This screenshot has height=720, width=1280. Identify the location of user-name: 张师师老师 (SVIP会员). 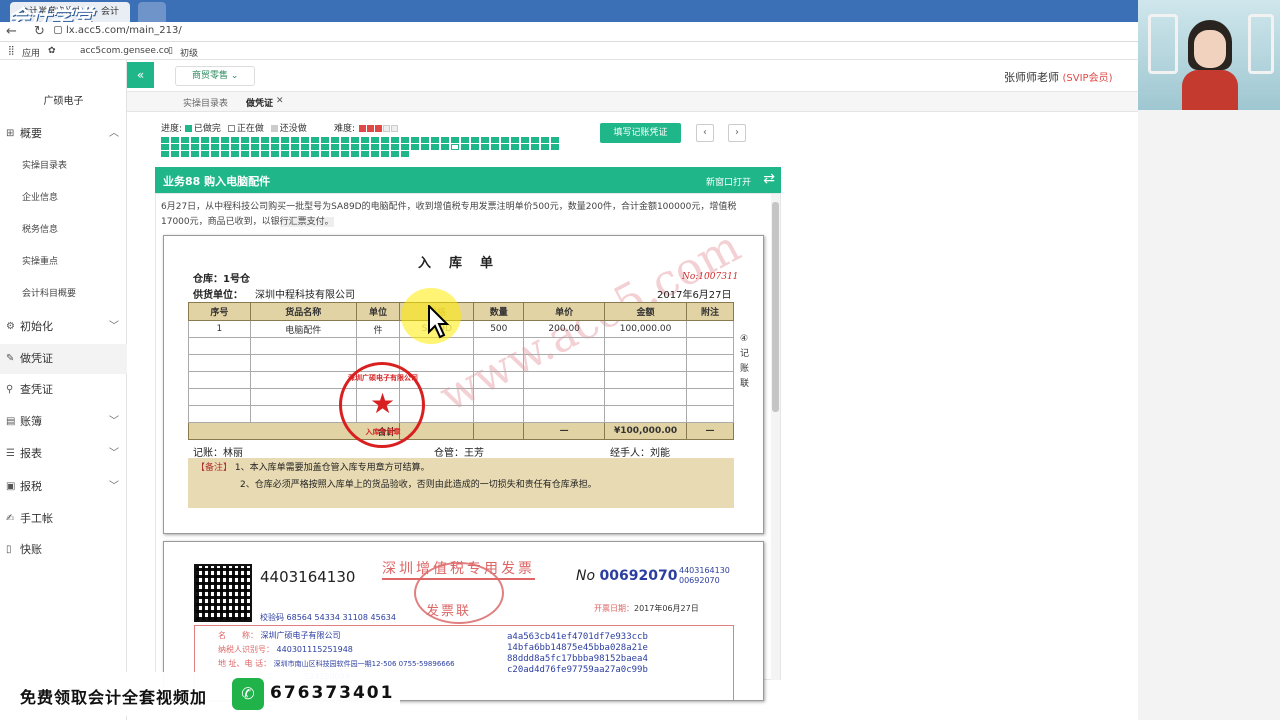
(1058, 77).